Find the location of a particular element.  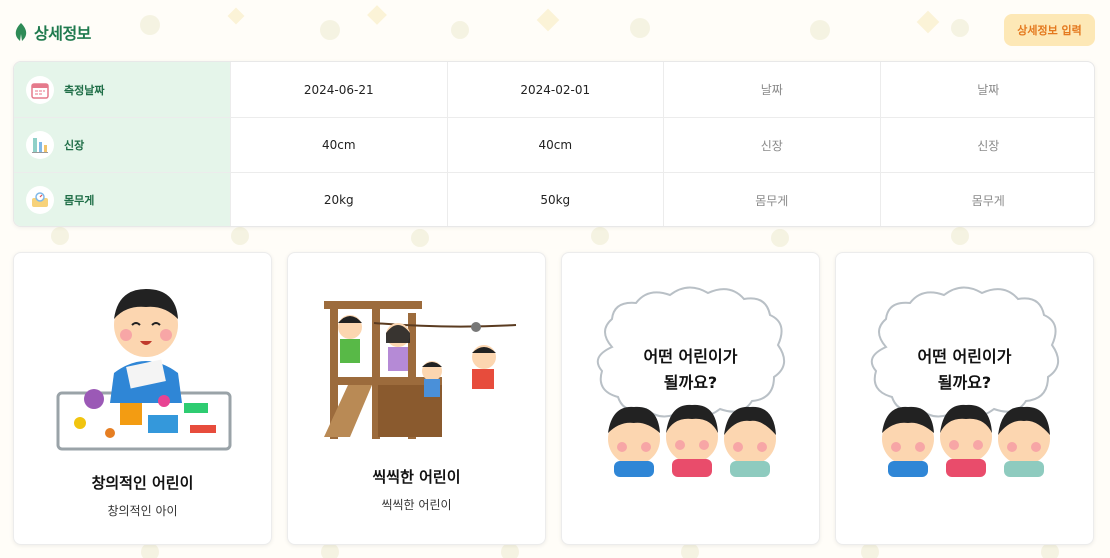

card-subtitle: 씩씩한 어린이 is located at coordinates (416, 505).